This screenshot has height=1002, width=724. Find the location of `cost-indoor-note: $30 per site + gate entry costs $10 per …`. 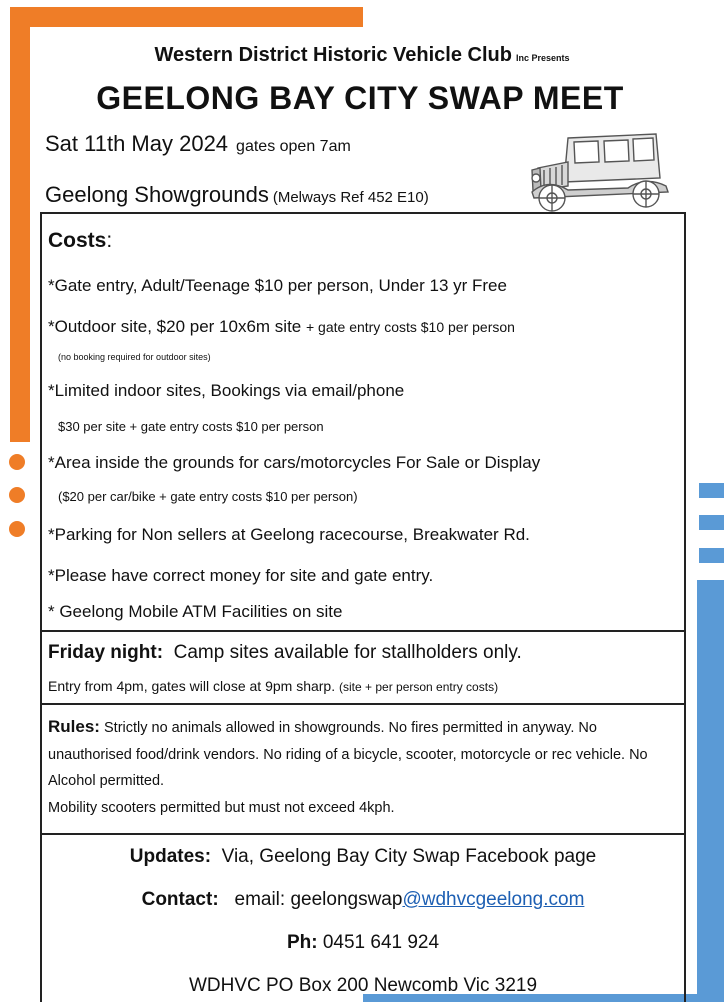

cost-indoor-note: $30 per site + gate entry costs $10 per … is located at coordinates (191, 426).